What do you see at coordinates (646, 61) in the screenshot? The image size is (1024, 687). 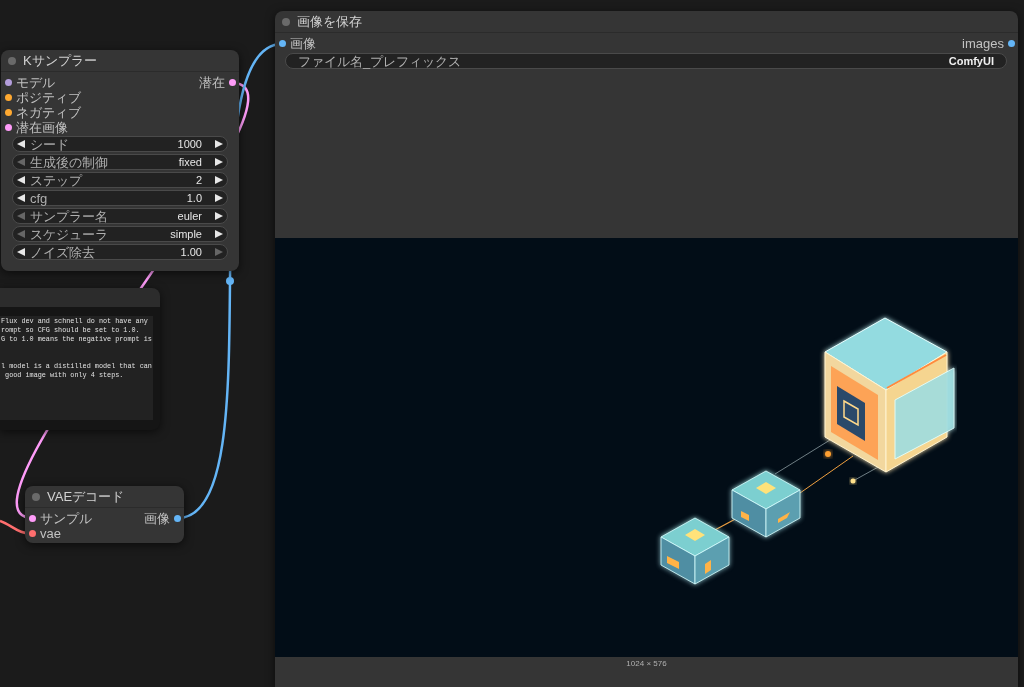 I see `widget-field: ファイル名_プレフィックス ComfyUI` at bounding box center [646, 61].